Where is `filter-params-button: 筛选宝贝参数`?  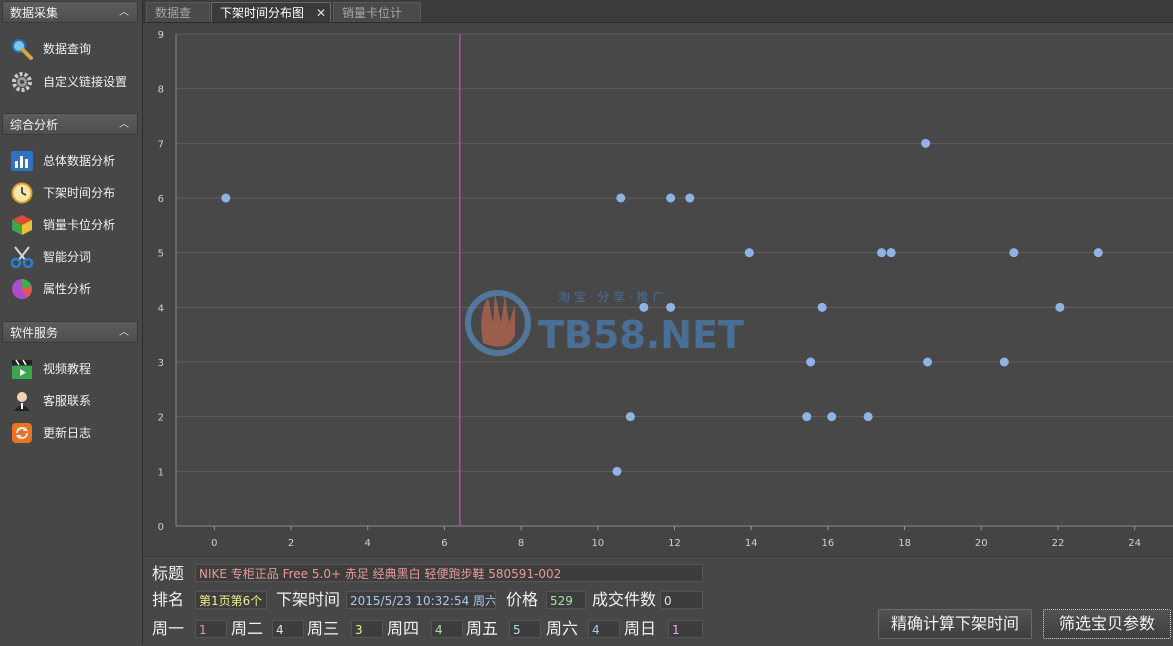 filter-params-button: 筛选宝贝参数 is located at coordinates (1107, 624).